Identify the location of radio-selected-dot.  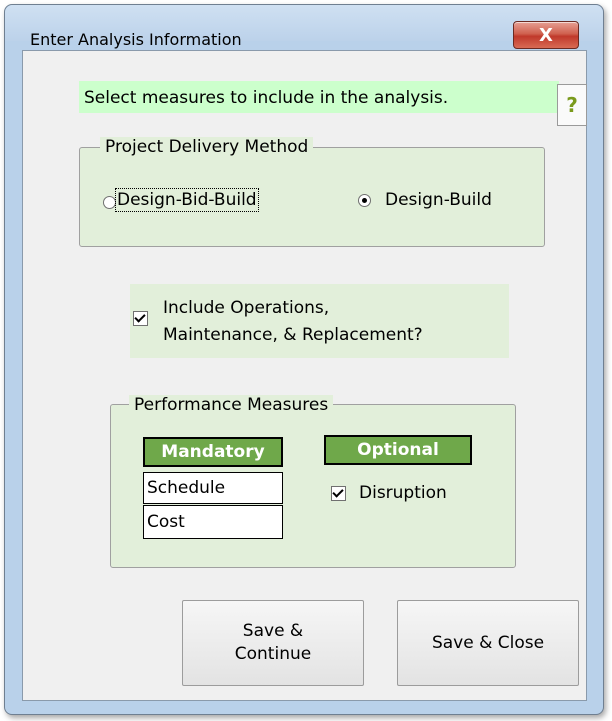
(364, 200).